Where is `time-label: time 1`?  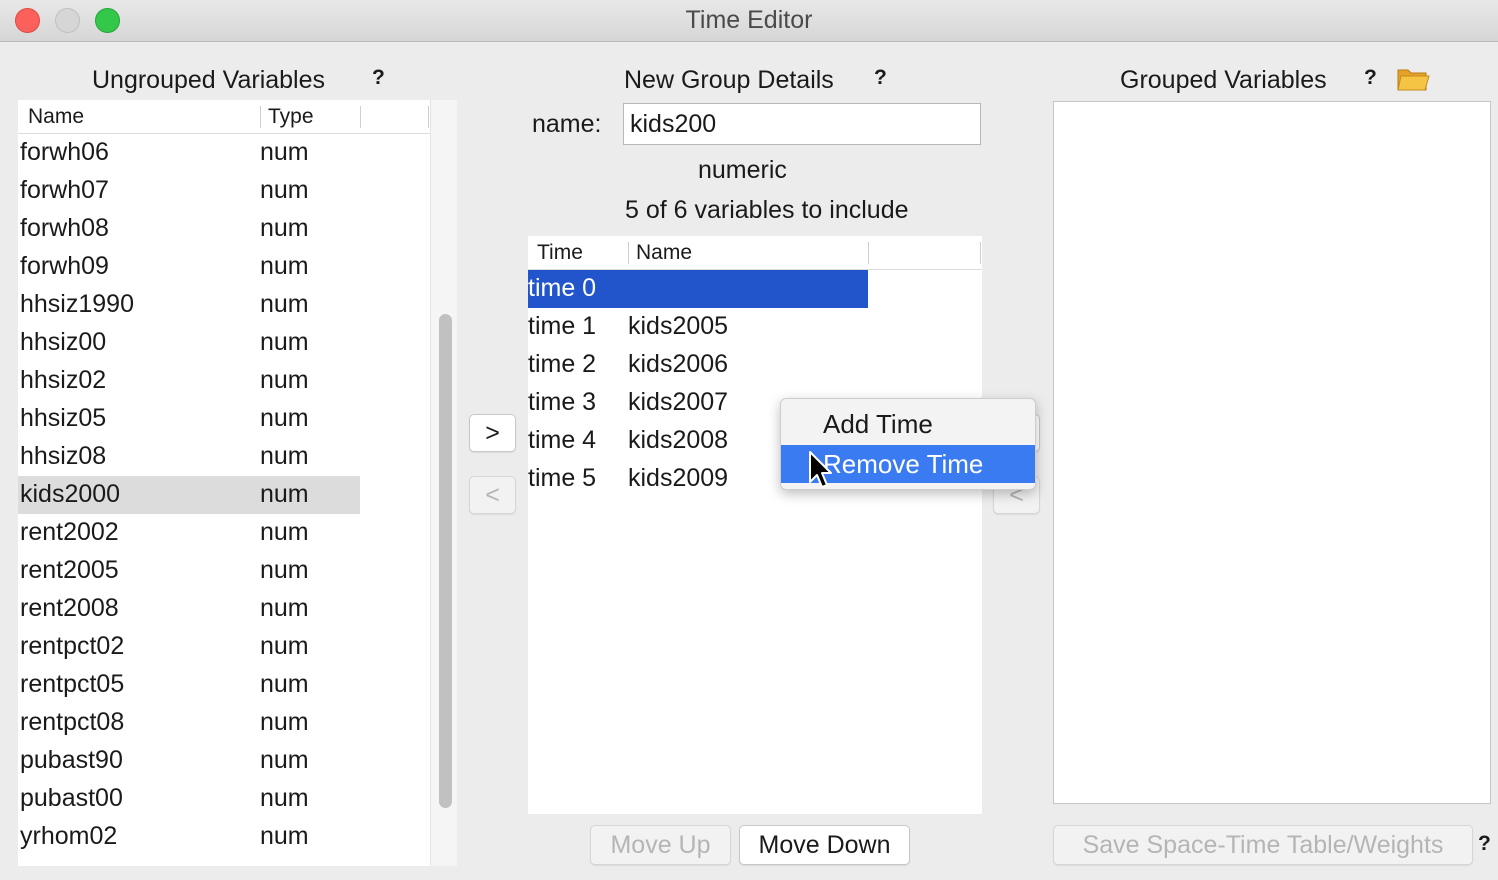
time-label: time 1 is located at coordinates (562, 326).